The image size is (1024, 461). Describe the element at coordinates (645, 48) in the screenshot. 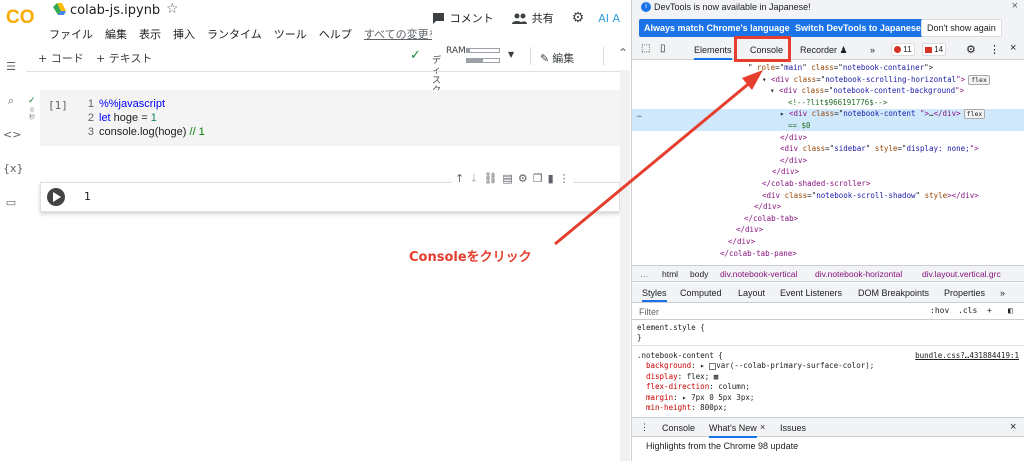

I see `inspect-element-icon: ⬚` at that location.